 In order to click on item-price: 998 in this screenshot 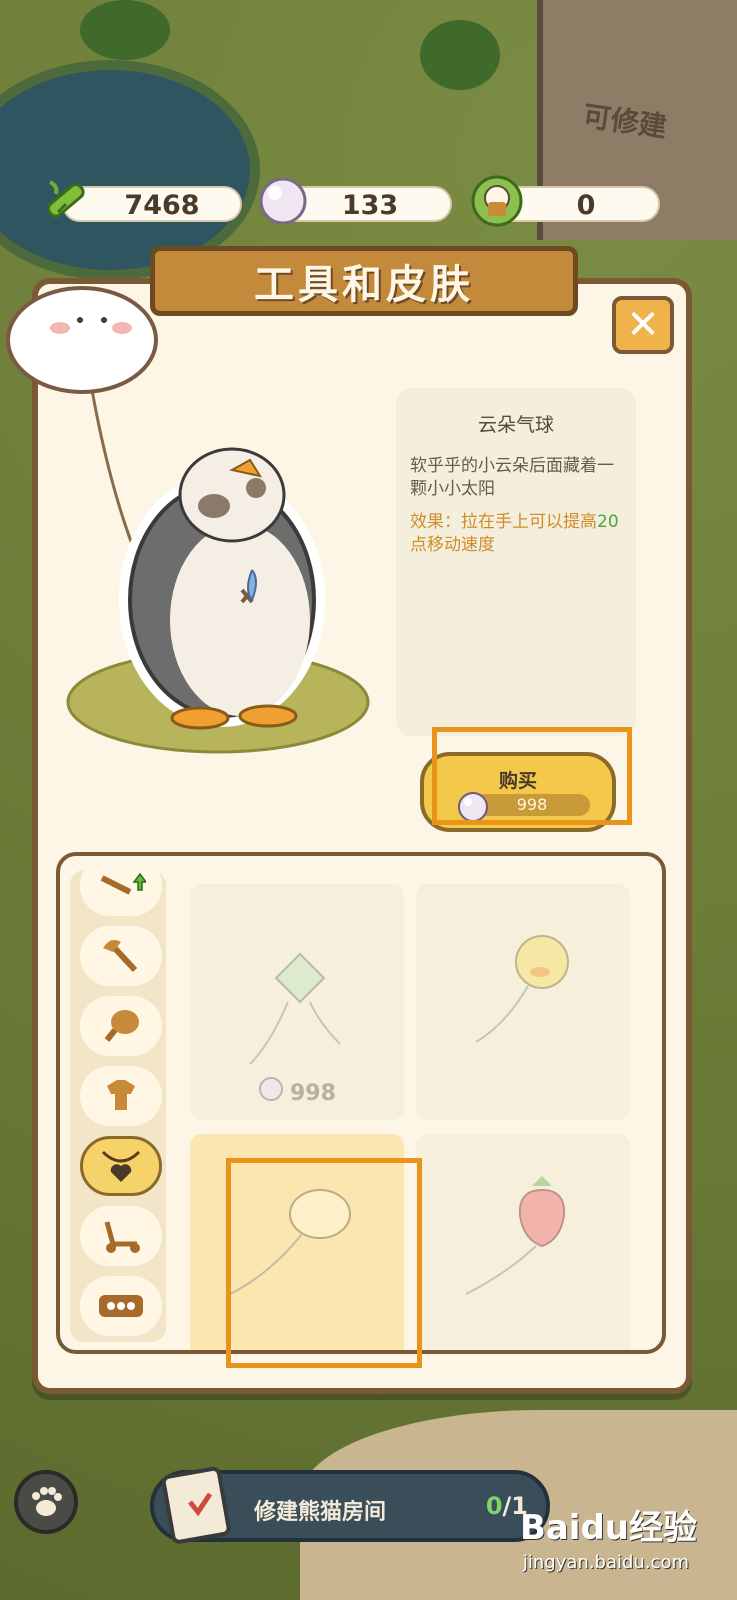, I will do `click(313, 1093)`.